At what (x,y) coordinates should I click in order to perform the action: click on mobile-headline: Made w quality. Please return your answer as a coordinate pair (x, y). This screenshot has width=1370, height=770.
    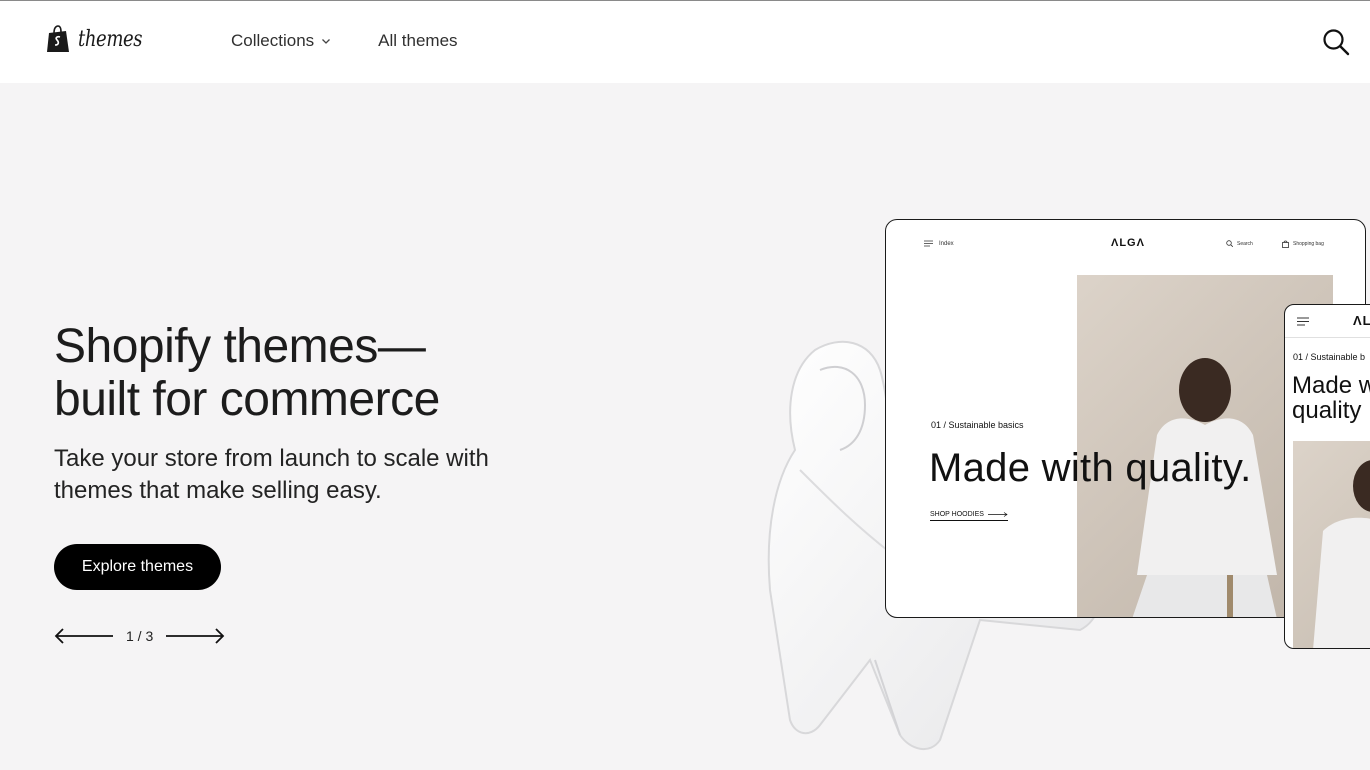
    Looking at the image, I should click on (1331, 398).